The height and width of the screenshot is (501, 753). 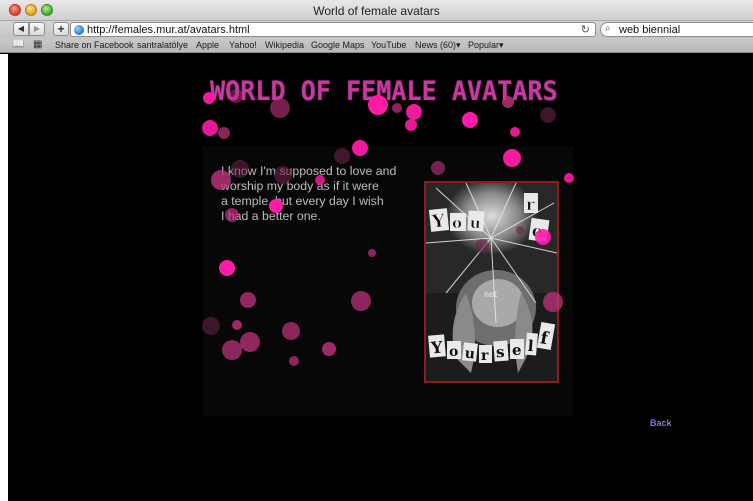 I want to click on avatar-collage-image: Y o u r e not Y o u r s e l f, so click(x=491, y=282).